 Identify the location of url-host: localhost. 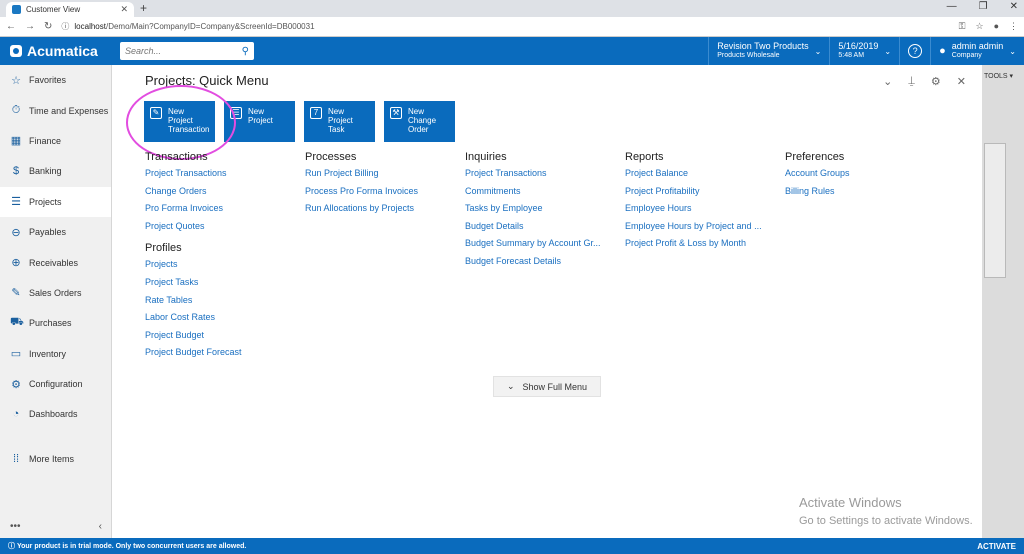
(90, 26).